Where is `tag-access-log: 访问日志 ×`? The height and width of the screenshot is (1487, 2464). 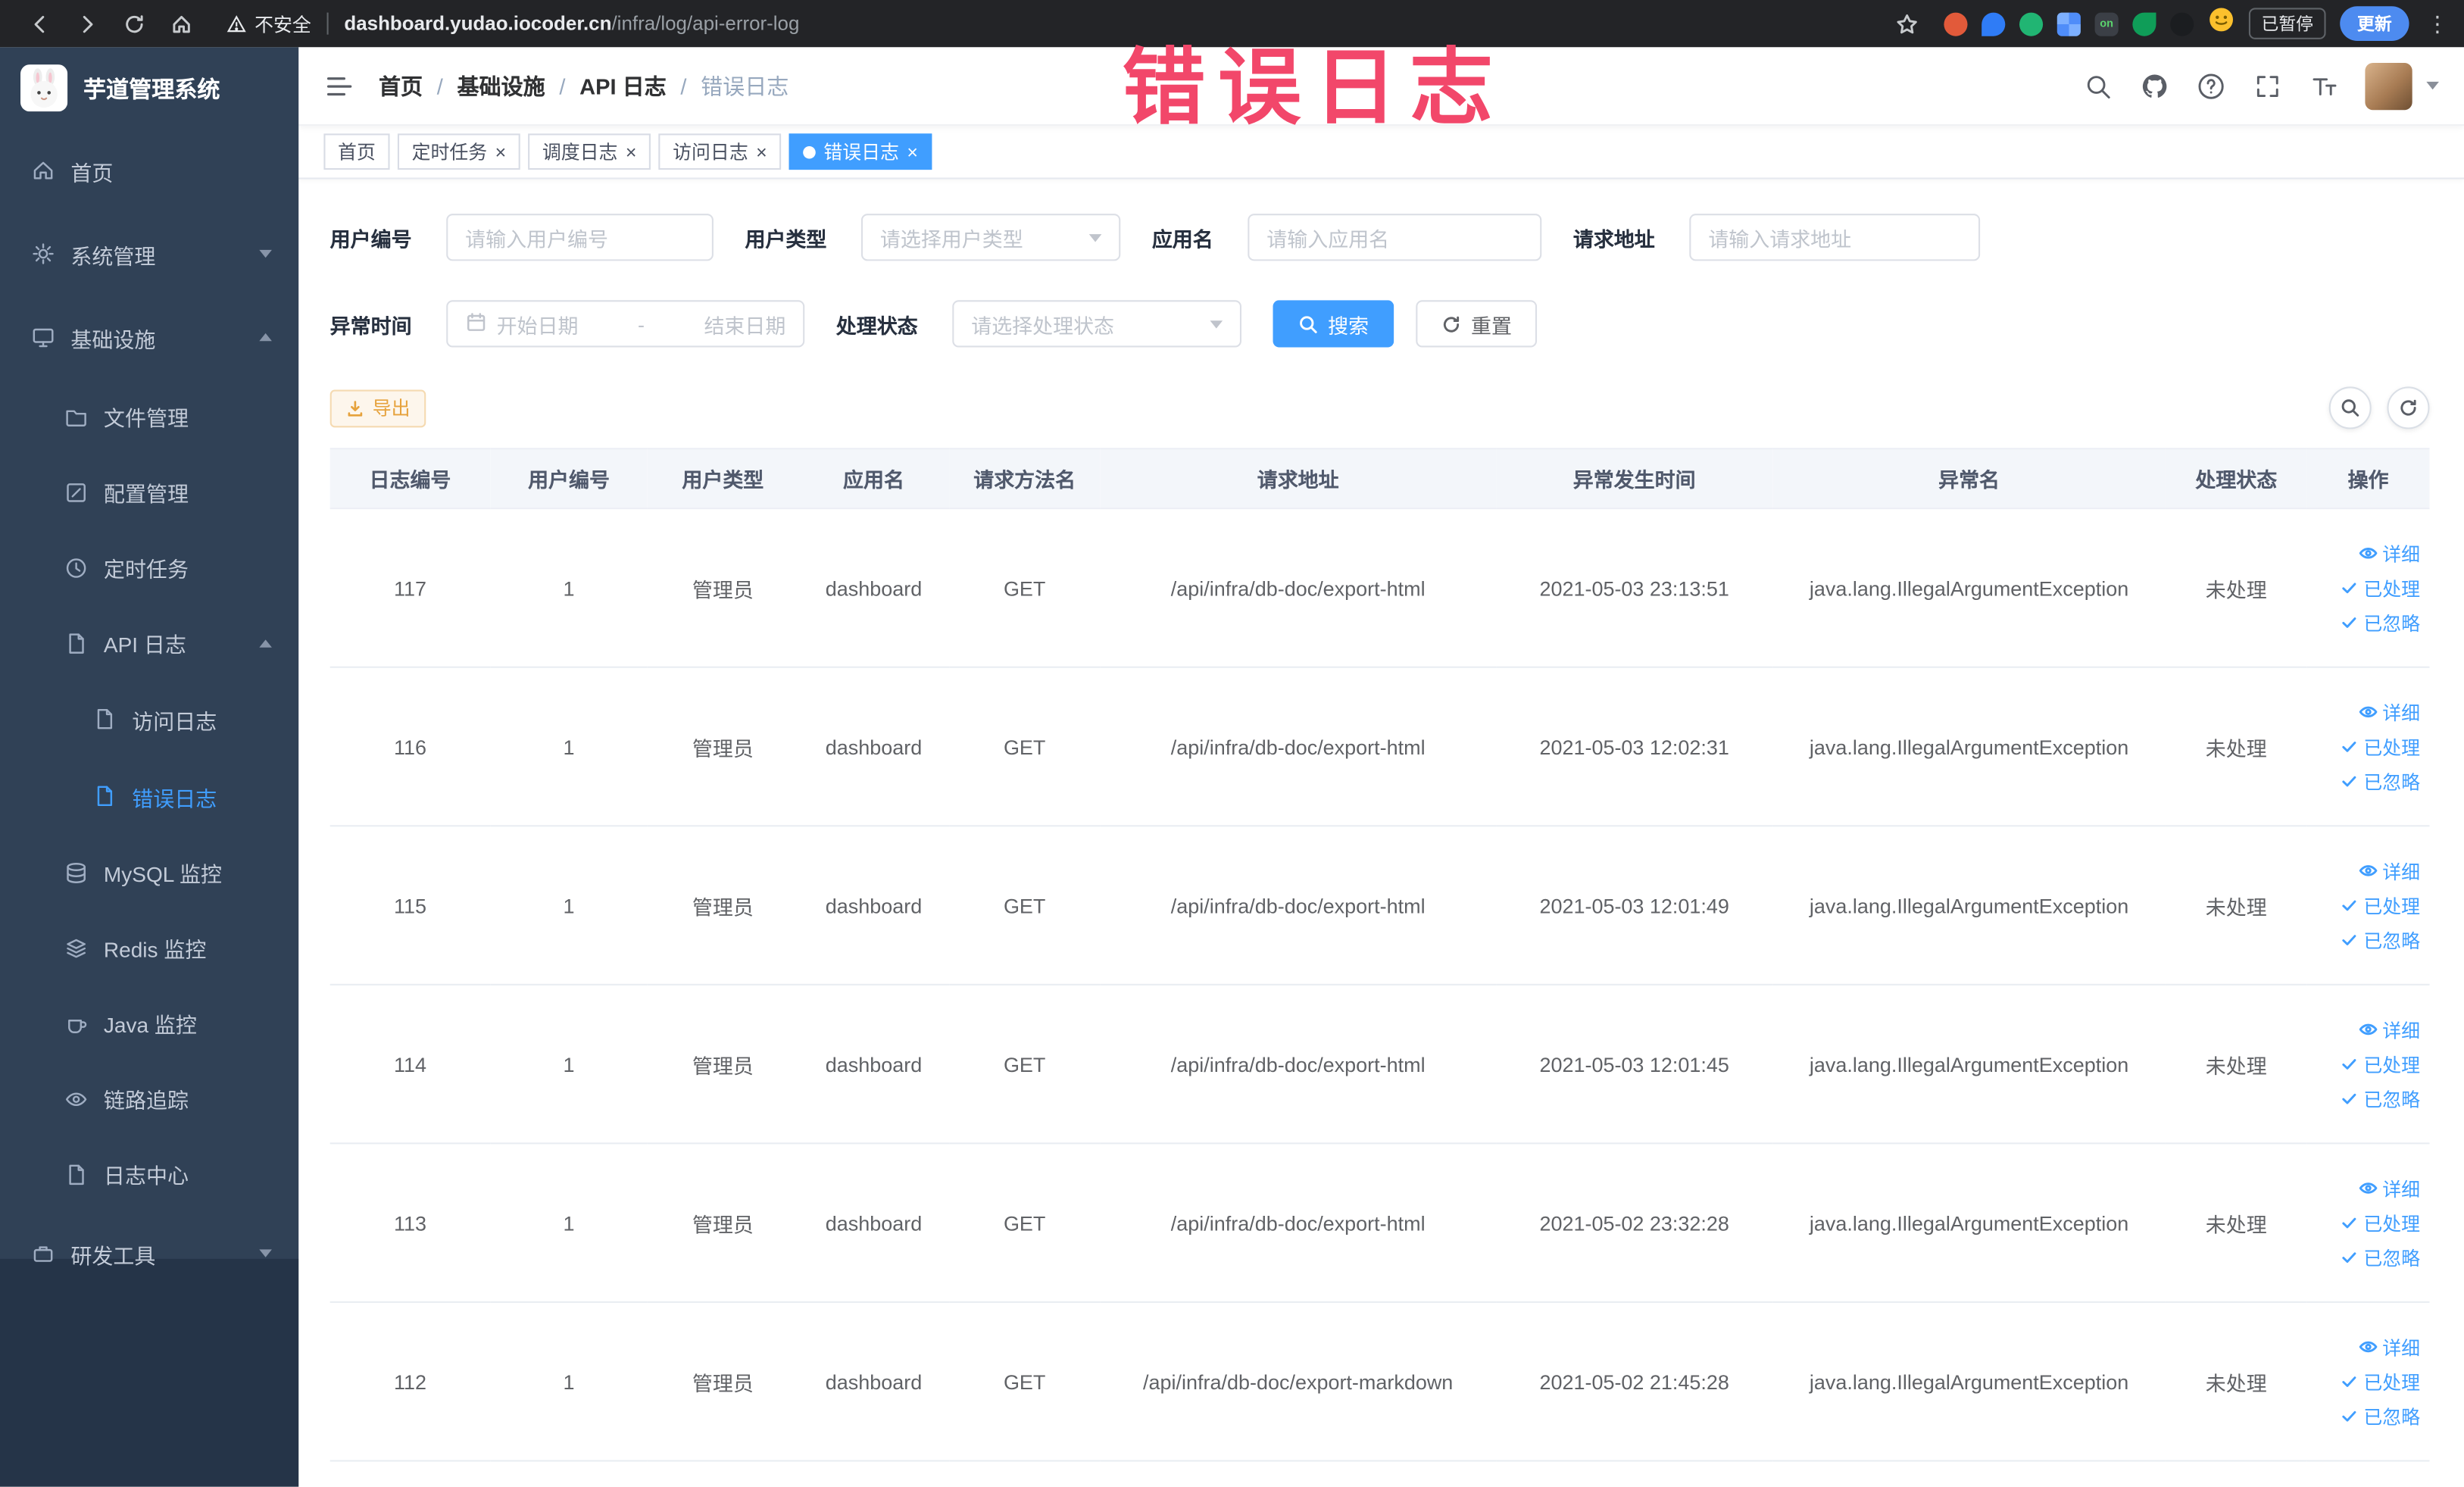 tag-access-log: 访问日志 × is located at coordinates (720, 151).